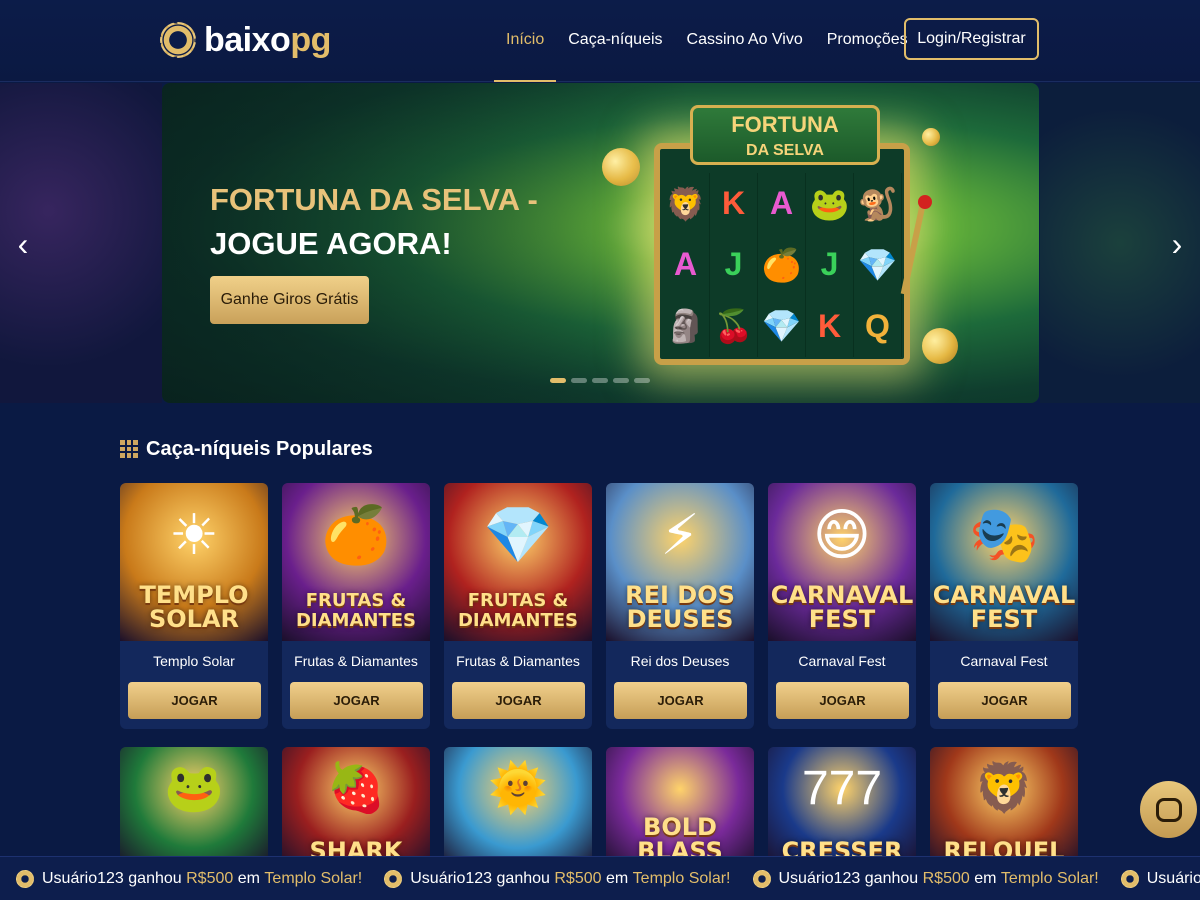 The width and height of the screenshot is (1200, 900). What do you see at coordinates (331, 243) in the screenshot?
I see `banner-title-line2: JOGUE AGORA!` at bounding box center [331, 243].